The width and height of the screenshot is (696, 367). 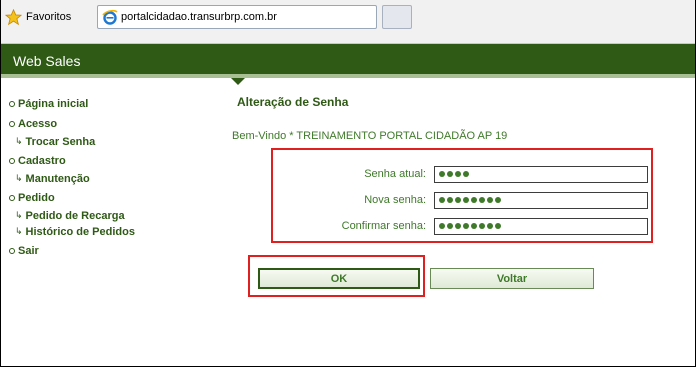 What do you see at coordinates (80, 231) in the screenshot?
I see `sidebar-subitem-label: Histórico de Pedidos` at bounding box center [80, 231].